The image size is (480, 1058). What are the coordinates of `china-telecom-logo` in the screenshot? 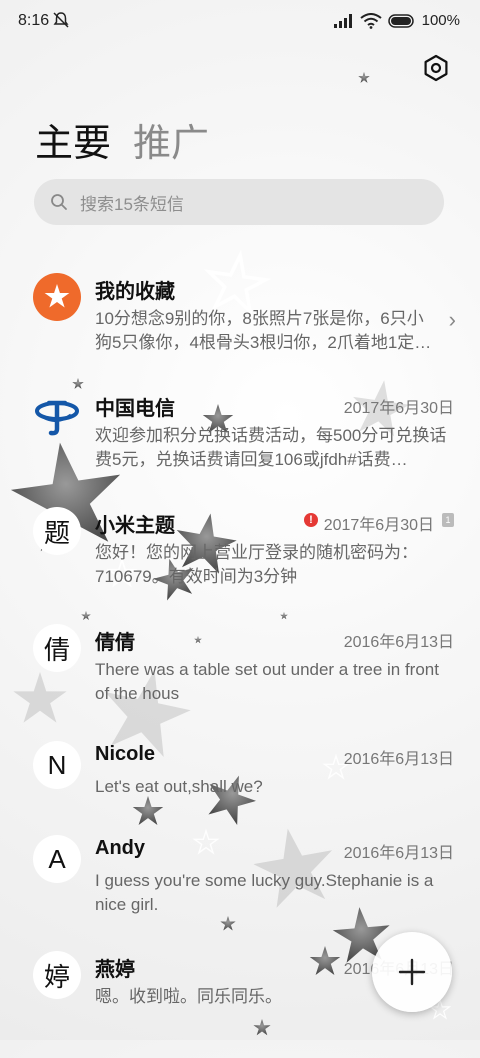 It's located at (57, 418).